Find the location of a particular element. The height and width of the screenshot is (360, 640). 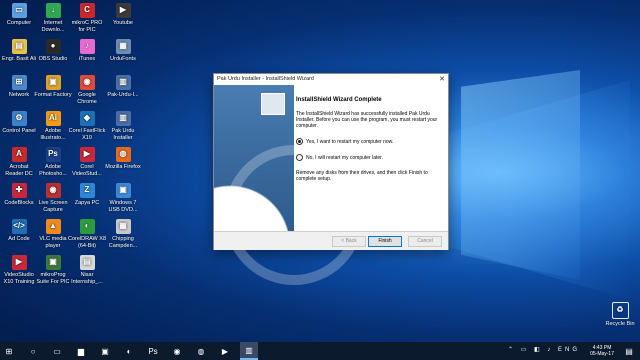

desktop-icon-graphic: ⚙ is located at coordinates (19, 118).